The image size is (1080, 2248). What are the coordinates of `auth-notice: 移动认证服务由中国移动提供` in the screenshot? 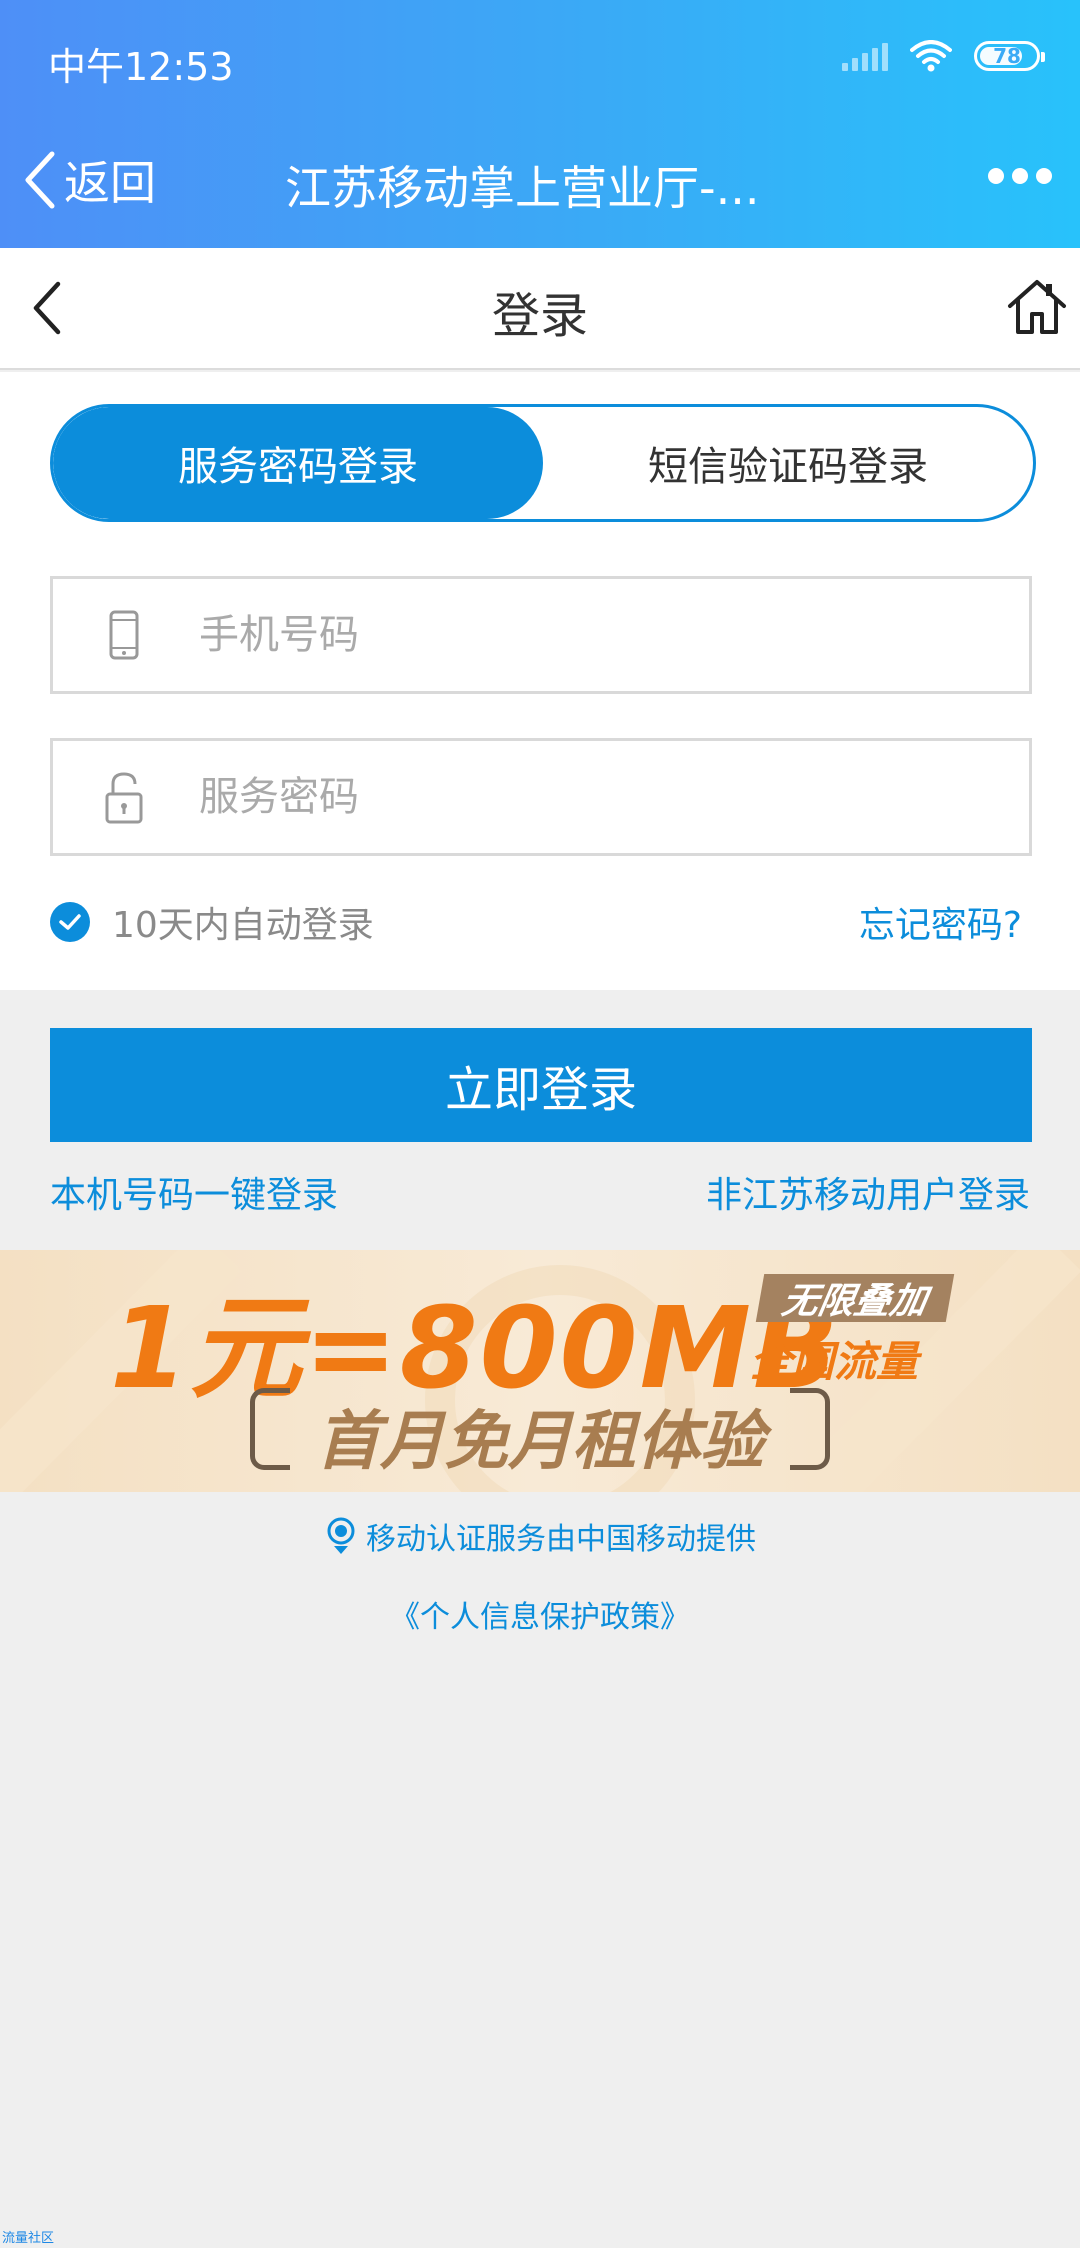 It's located at (540, 1536).